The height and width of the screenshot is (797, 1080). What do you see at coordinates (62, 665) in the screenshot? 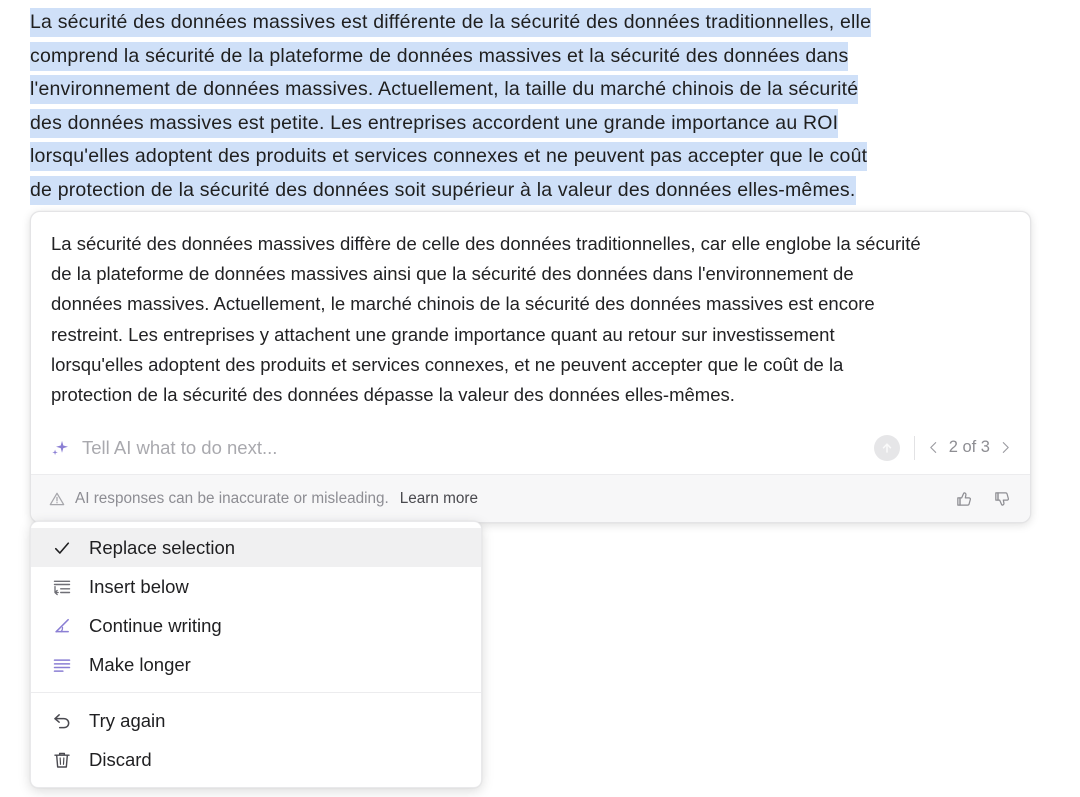
I see `make-longer-icon` at bounding box center [62, 665].